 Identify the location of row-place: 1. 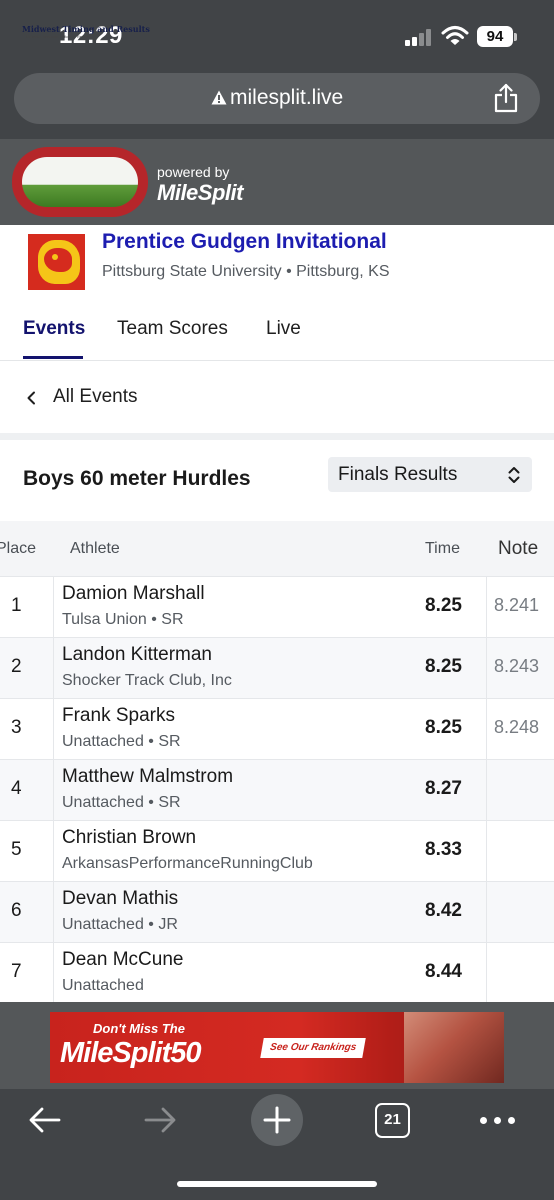
(16, 605).